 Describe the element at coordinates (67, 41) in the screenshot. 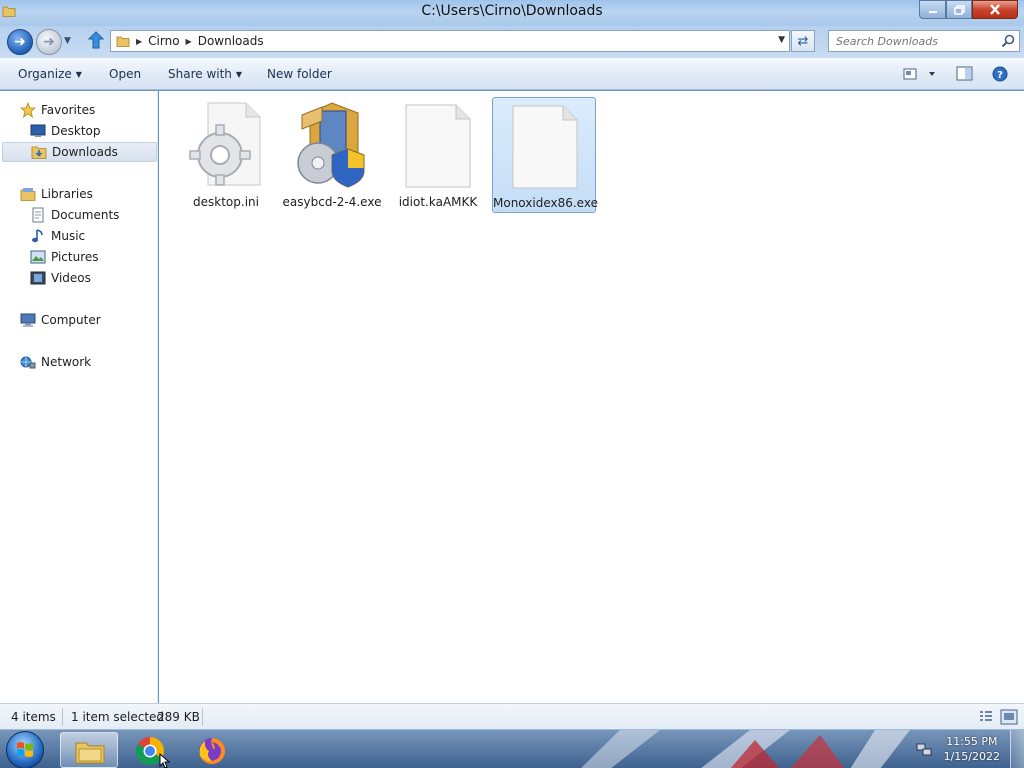

I see `recent-pages-dropdown: ▼` at that location.